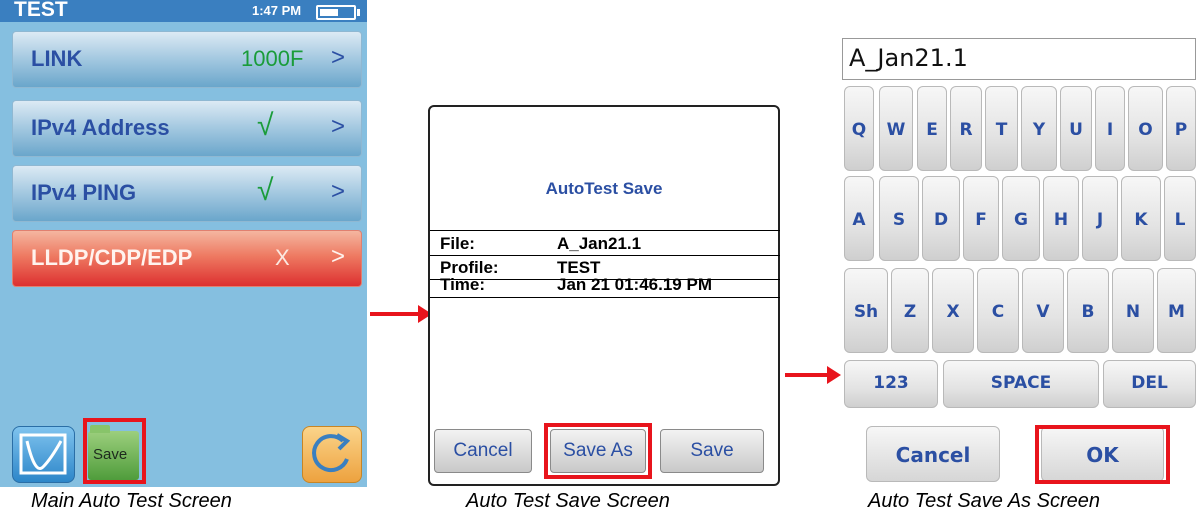 The width and height of the screenshot is (1196, 517). I want to click on key-w: W, so click(896, 128).